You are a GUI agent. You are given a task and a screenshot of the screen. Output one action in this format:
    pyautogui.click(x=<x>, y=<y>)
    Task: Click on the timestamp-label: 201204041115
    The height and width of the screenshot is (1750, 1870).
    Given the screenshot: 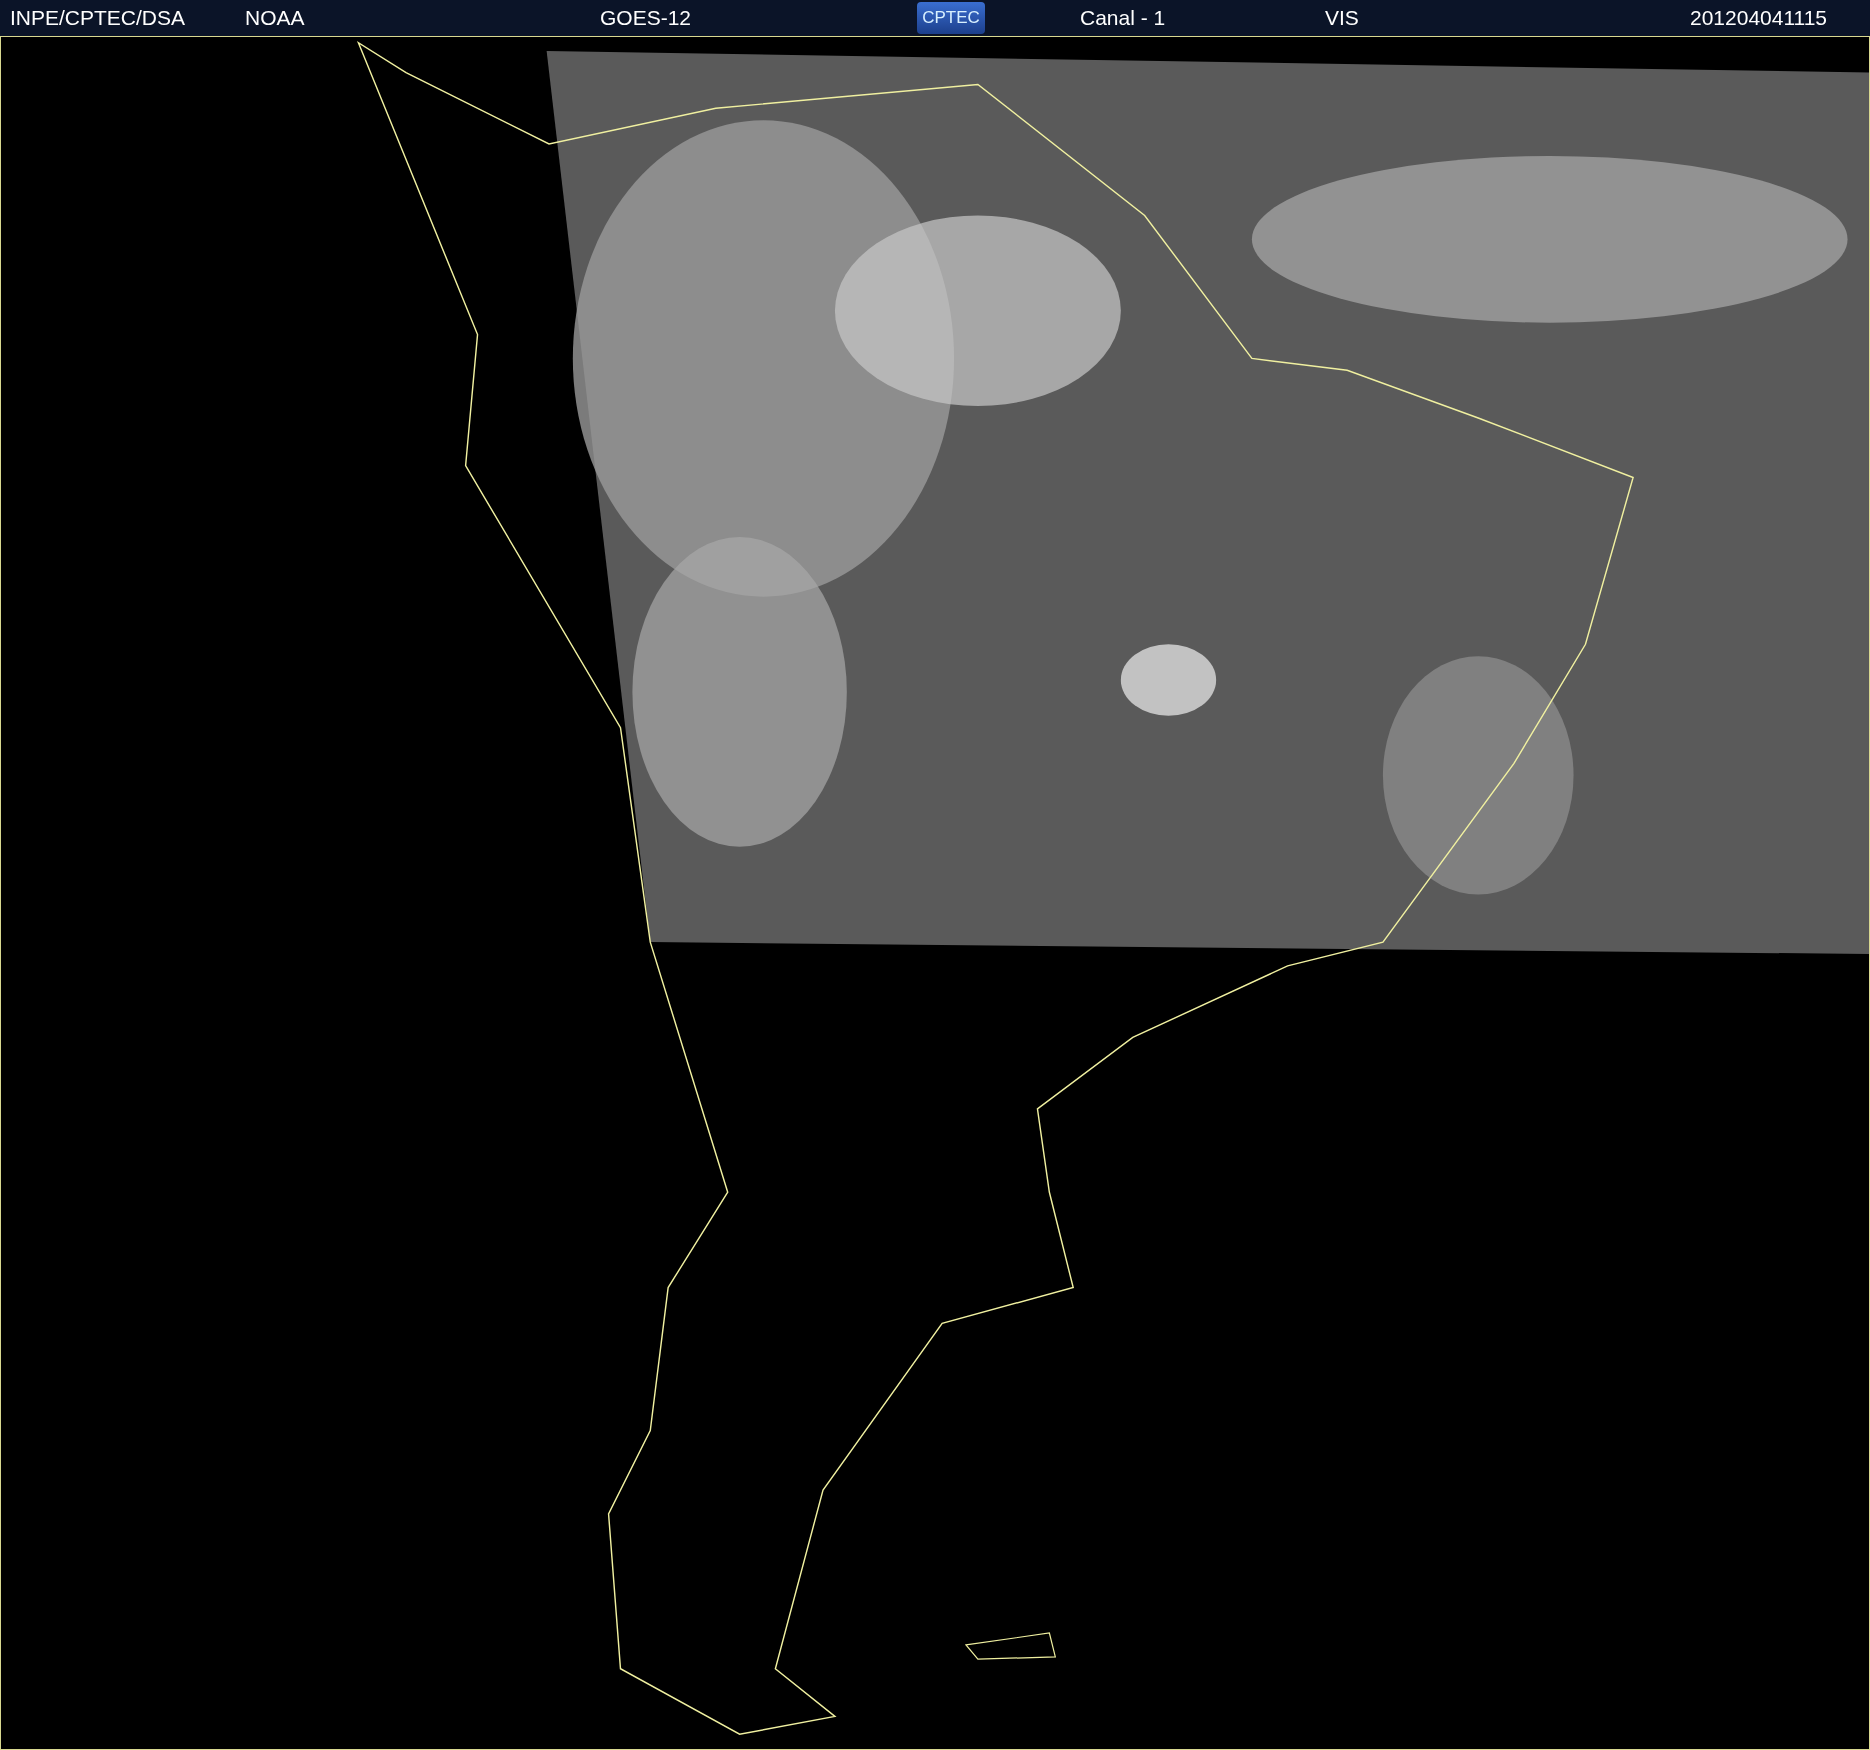 What is the action you would take?
    pyautogui.click(x=1759, y=18)
    